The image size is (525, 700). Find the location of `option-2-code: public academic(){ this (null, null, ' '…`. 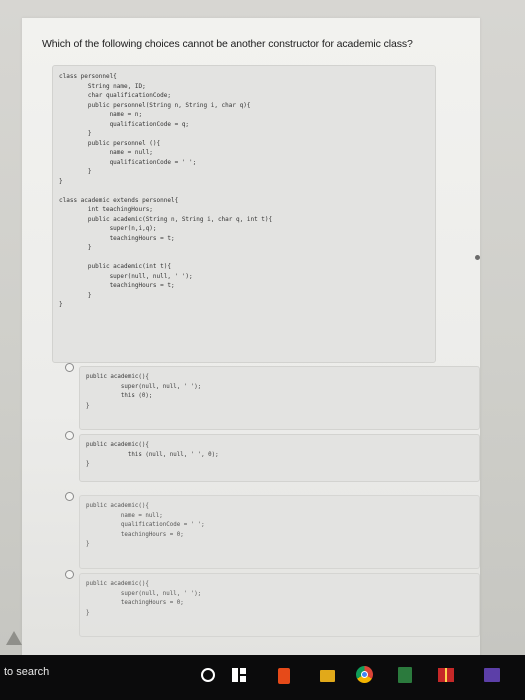

option-2-code: public academic(){ this (null, null, ' '… is located at coordinates (152, 454).